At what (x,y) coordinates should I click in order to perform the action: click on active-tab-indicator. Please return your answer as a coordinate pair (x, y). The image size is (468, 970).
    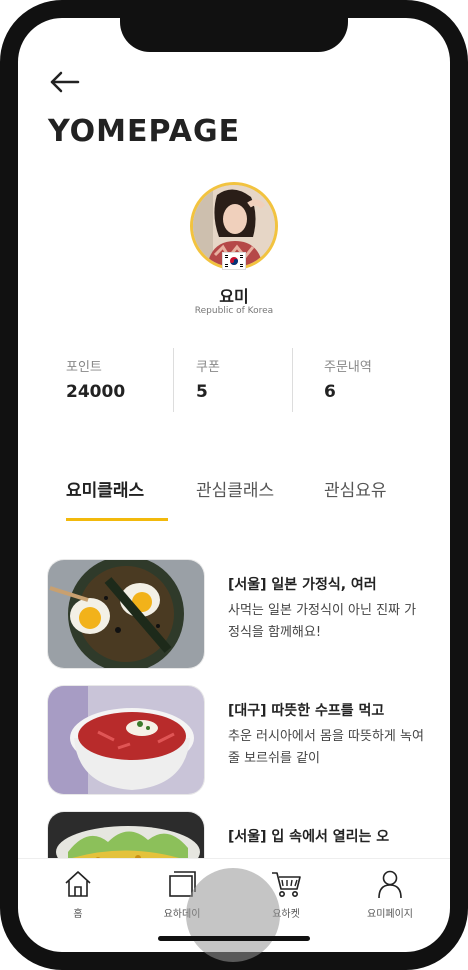
    Looking at the image, I should click on (117, 519).